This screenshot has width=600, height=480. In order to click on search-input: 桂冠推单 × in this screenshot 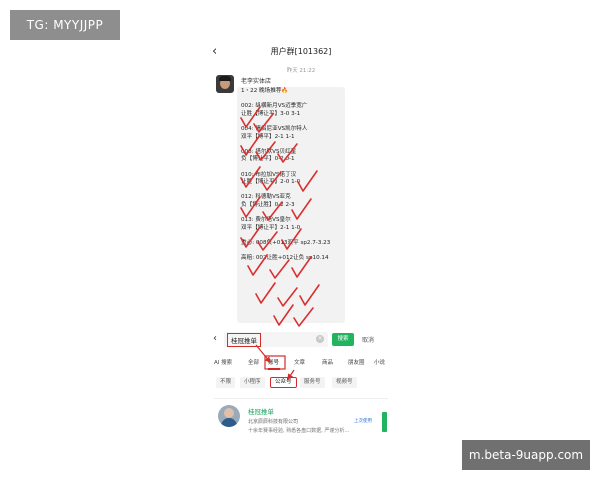, I will do `click(276, 339)`.